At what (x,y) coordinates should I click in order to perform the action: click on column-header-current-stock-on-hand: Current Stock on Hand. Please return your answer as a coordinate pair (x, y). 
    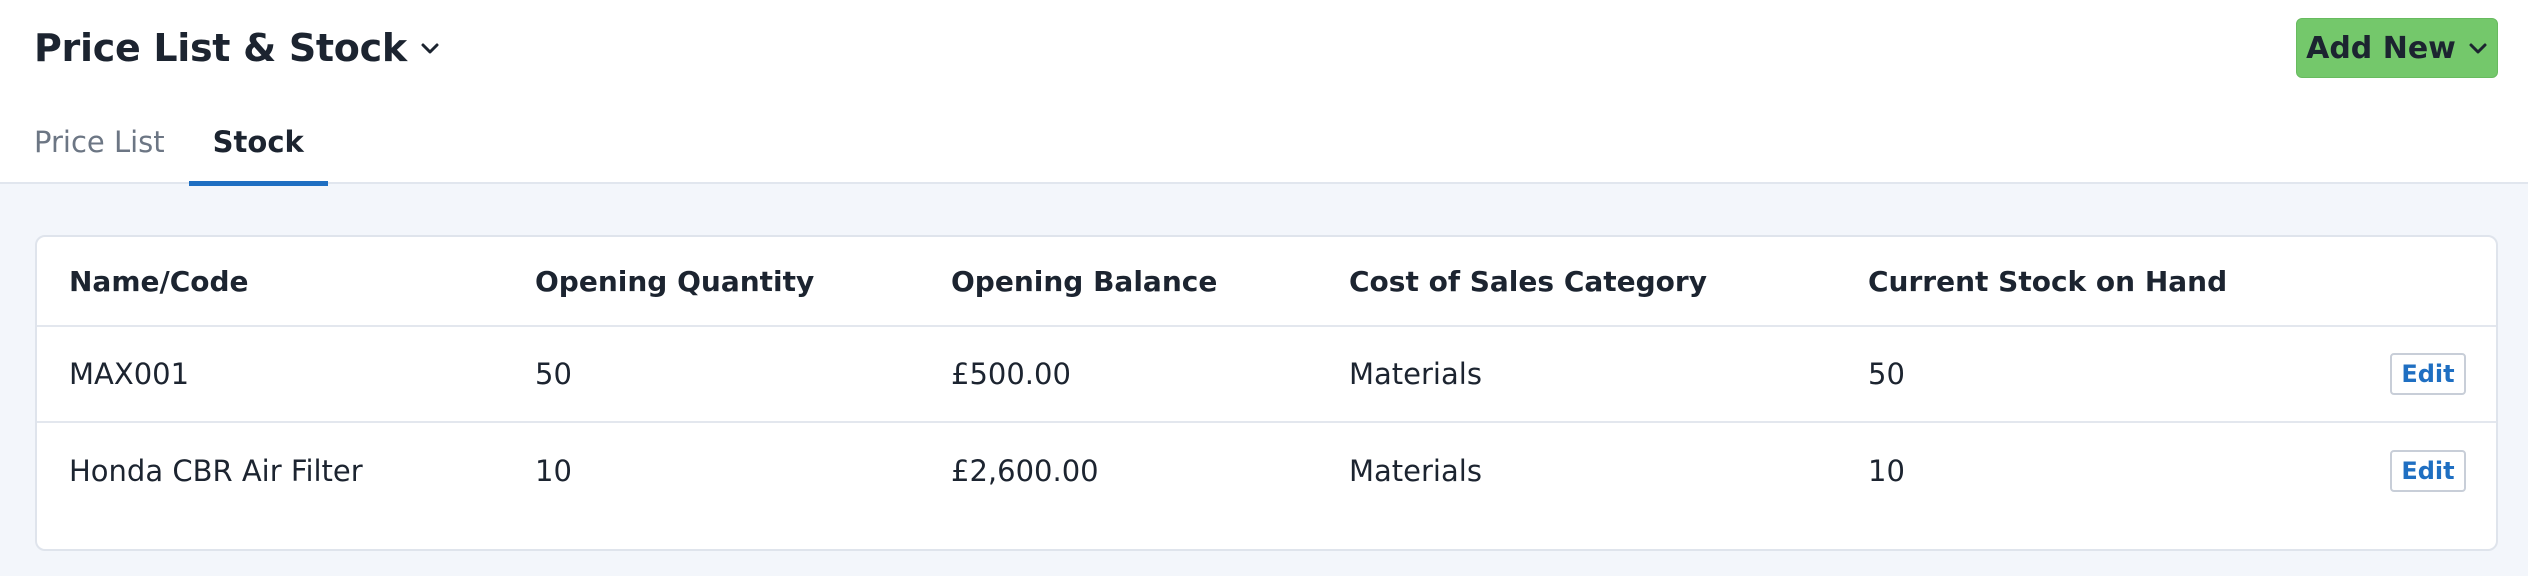
    Looking at the image, I should click on (2048, 281).